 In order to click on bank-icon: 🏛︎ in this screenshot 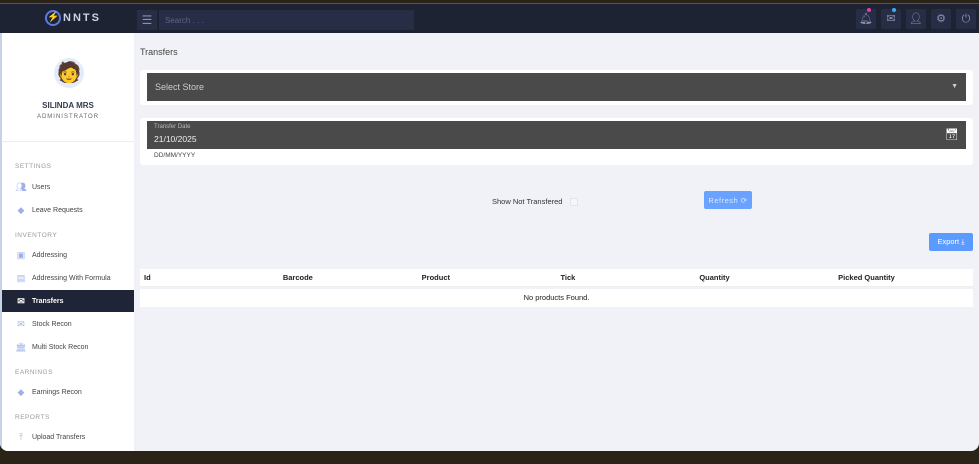, I will do `click(21, 346)`.